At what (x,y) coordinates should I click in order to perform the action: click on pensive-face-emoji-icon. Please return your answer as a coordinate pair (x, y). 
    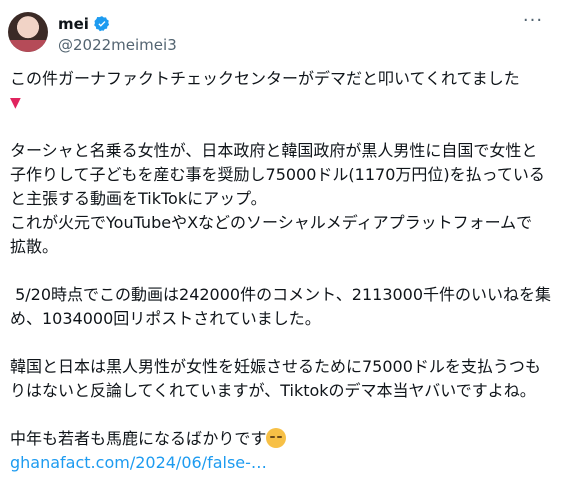
    Looking at the image, I should click on (276, 438).